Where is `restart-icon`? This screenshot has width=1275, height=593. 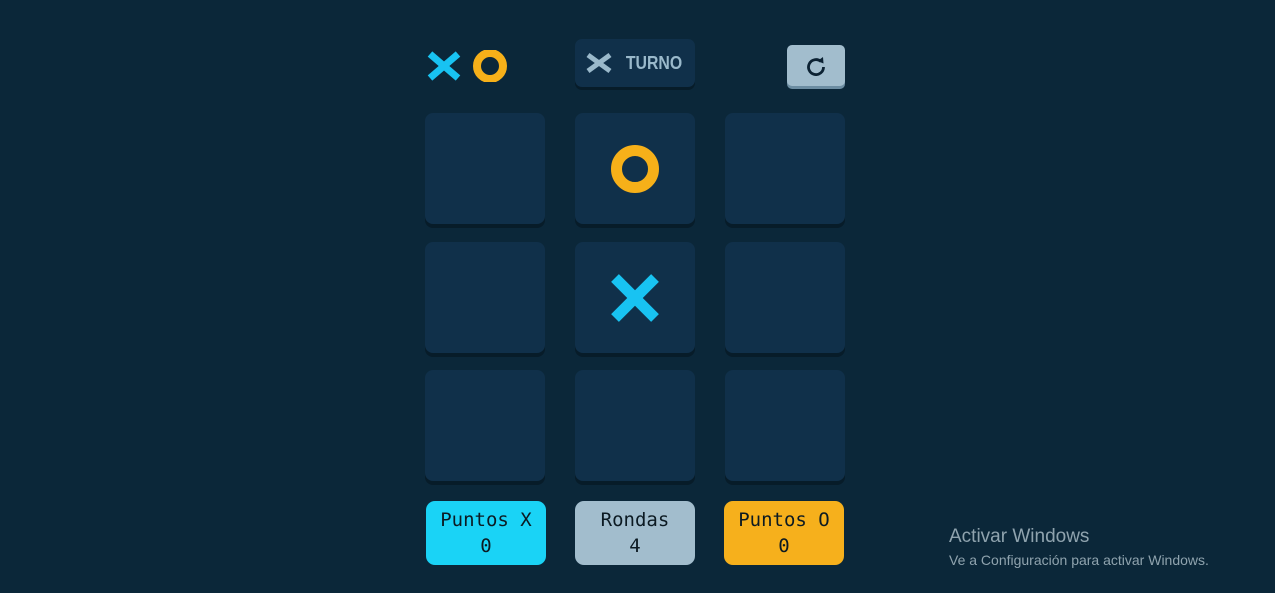 restart-icon is located at coordinates (816, 66).